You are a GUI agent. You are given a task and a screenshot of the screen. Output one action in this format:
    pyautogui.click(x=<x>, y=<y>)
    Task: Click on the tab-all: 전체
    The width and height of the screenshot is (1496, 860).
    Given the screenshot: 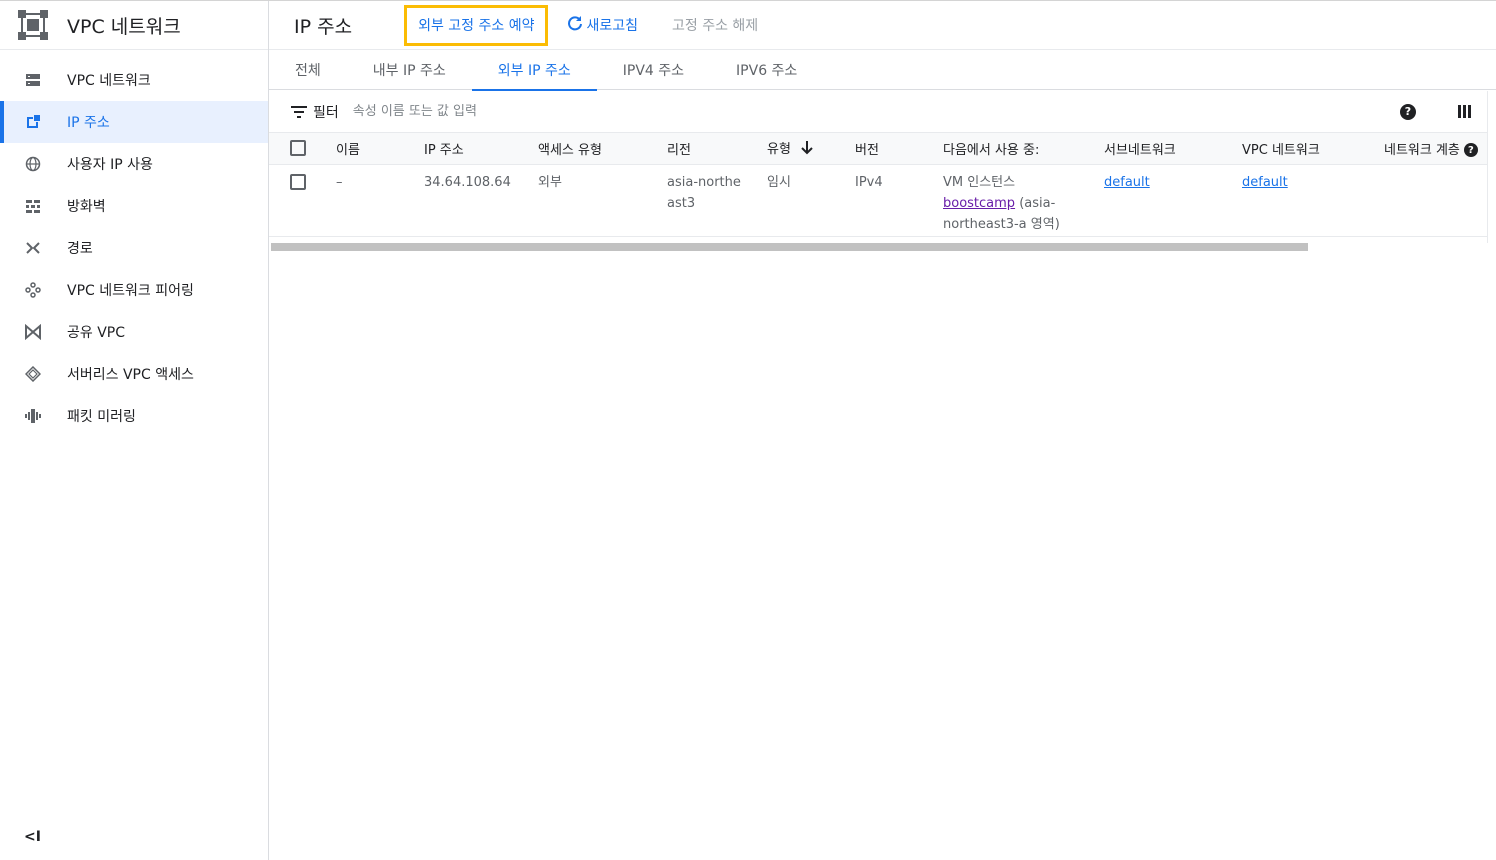 What is the action you would take?
    pyautogui.click(x=308, y=70)
    